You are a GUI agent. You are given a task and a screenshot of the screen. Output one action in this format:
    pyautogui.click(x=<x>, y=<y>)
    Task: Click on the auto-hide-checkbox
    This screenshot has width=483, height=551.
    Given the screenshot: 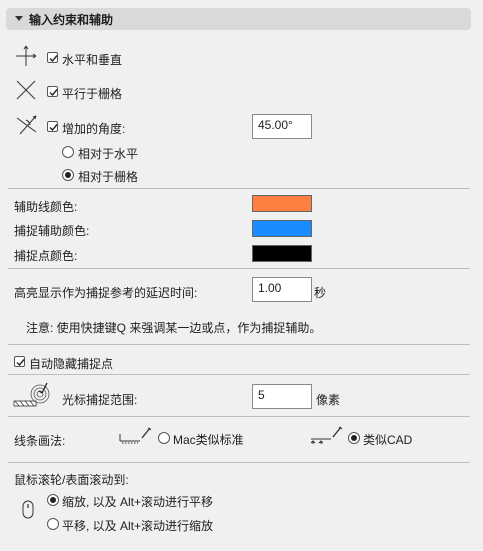 What is the action you would take?
    pyautogui.click(x=19, y=361)
    